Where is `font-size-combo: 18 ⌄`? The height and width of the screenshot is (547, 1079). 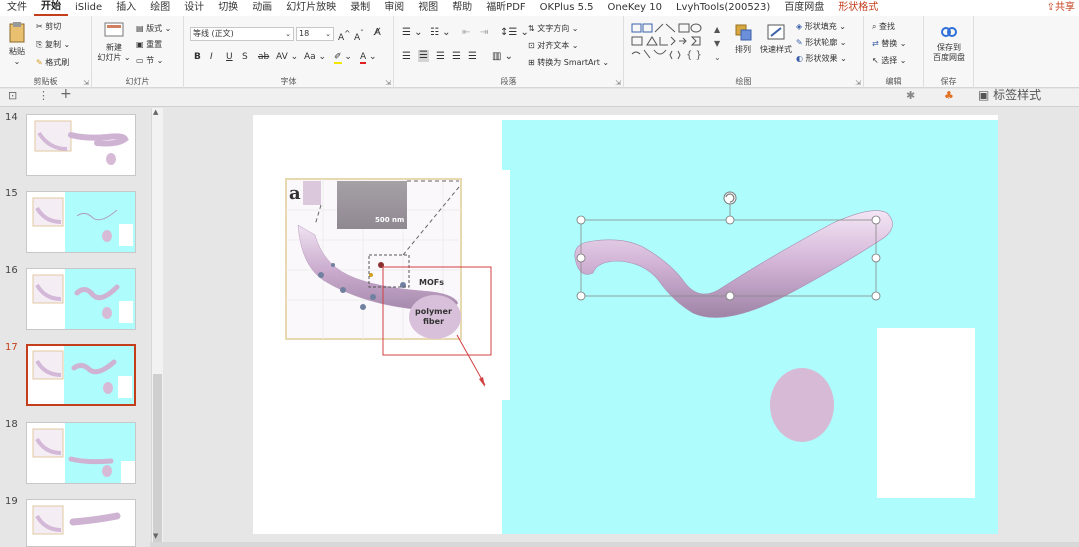
font-size-combo: 18 ⌄ is located at coordinates (315, 34).